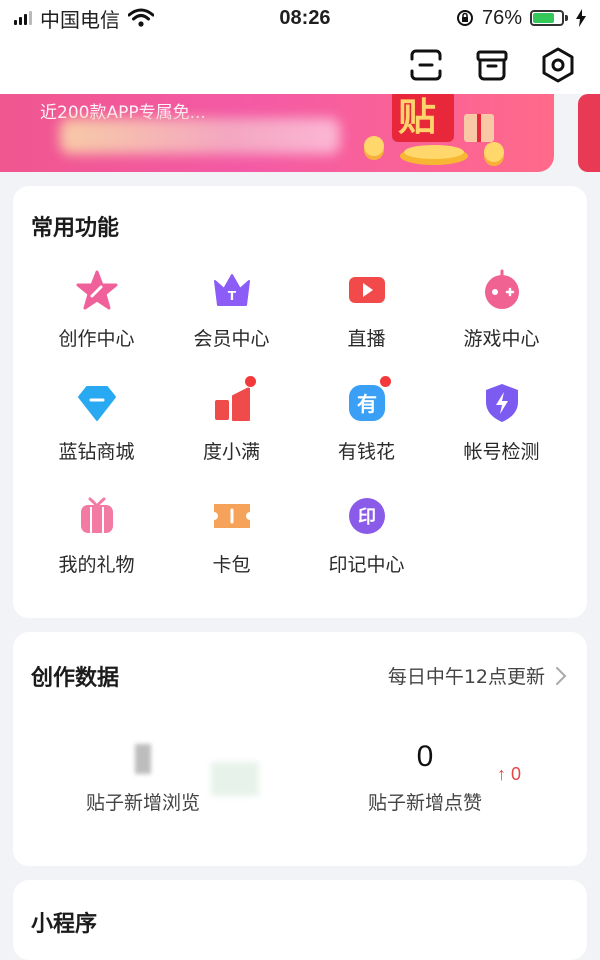 Image resolution: width=600 pixels, height=960 pixels. I want to click on svg-text: 印, so click(367, 517).